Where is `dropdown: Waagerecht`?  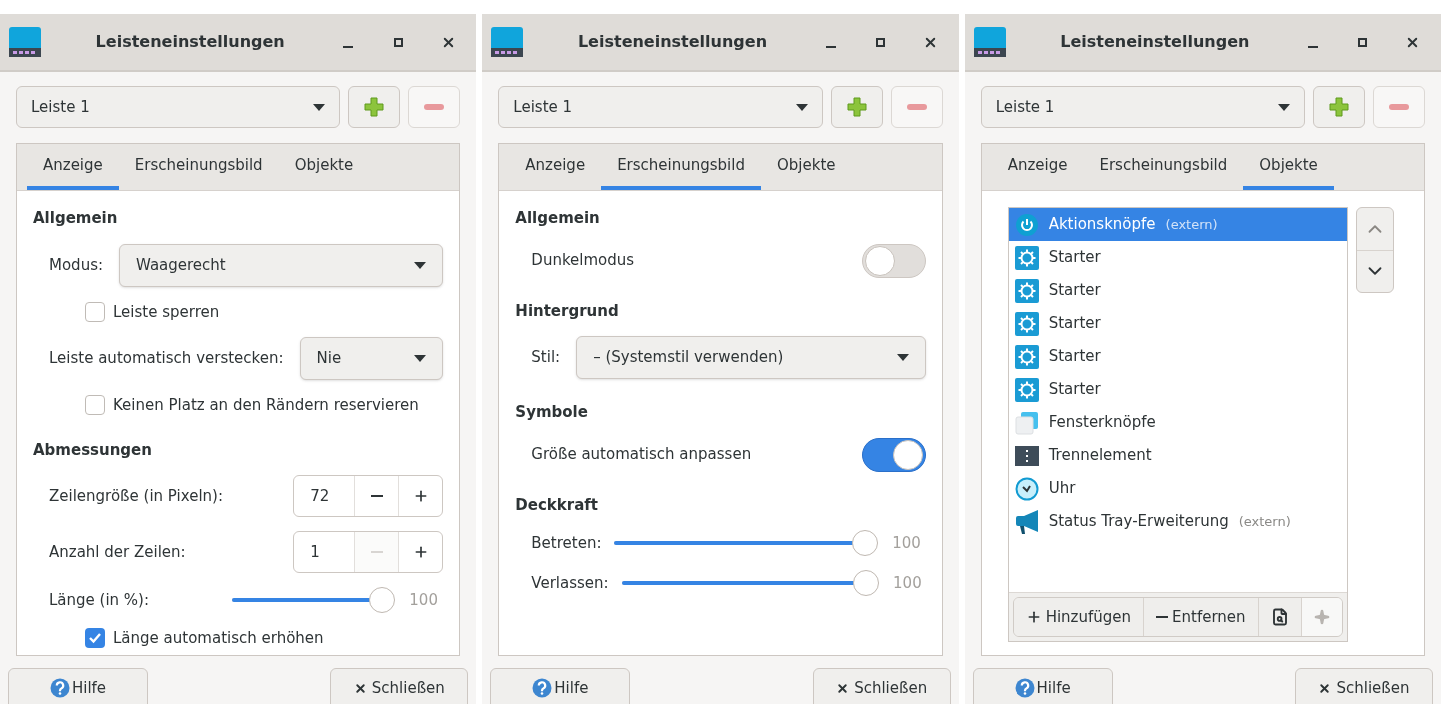
dropdown: Waagerecht is located at coordinates (281, 265).